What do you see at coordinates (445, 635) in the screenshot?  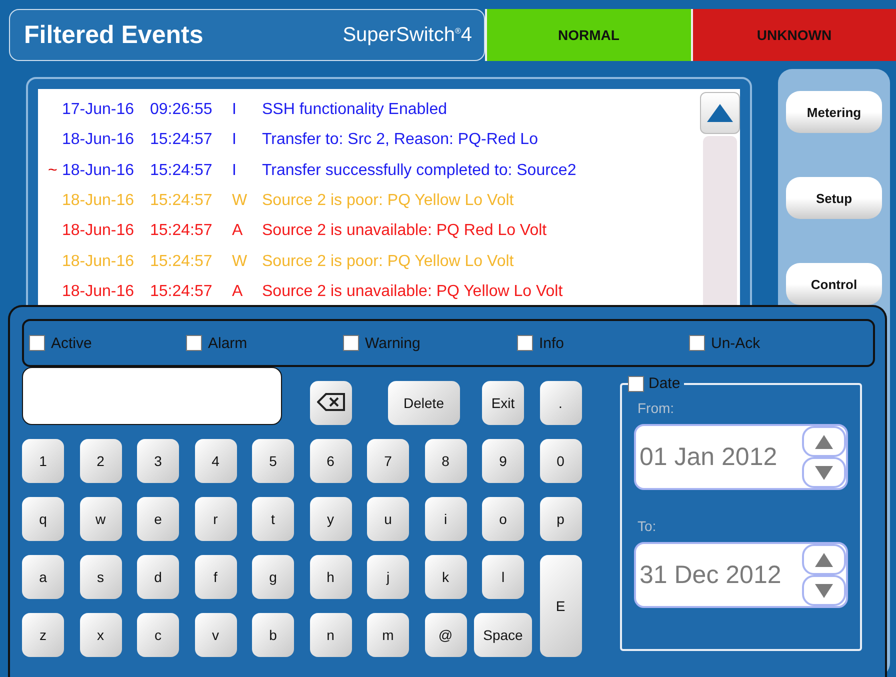 I see `keyboard-key: @` at bounding box center [445, 635].